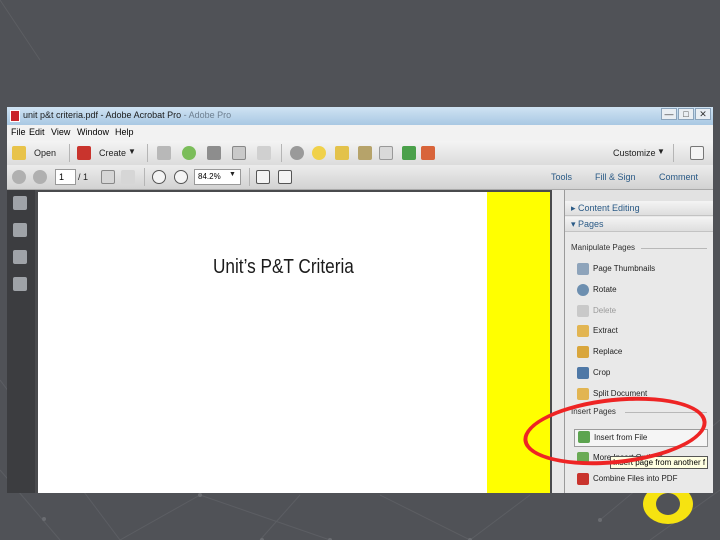  What do you see at coordinates (641, 290) in the screenshot?
I see `rotate-item: Rotate` at bounding box center [641, 290].